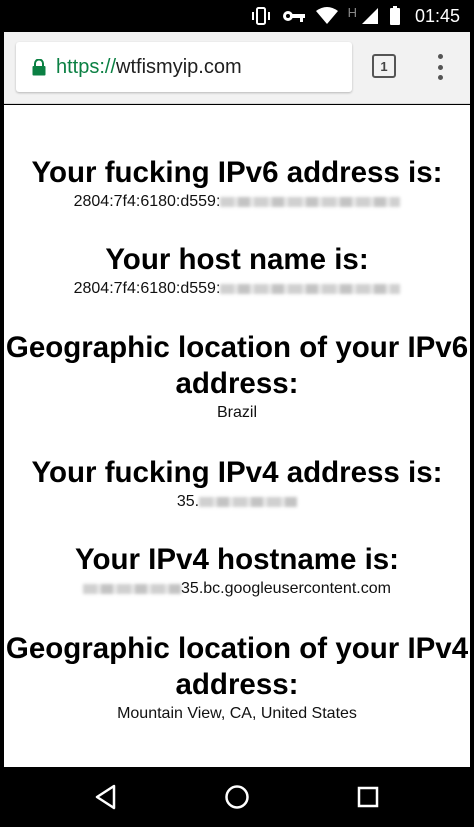  I want to click on back-icon, so click(106, 797).